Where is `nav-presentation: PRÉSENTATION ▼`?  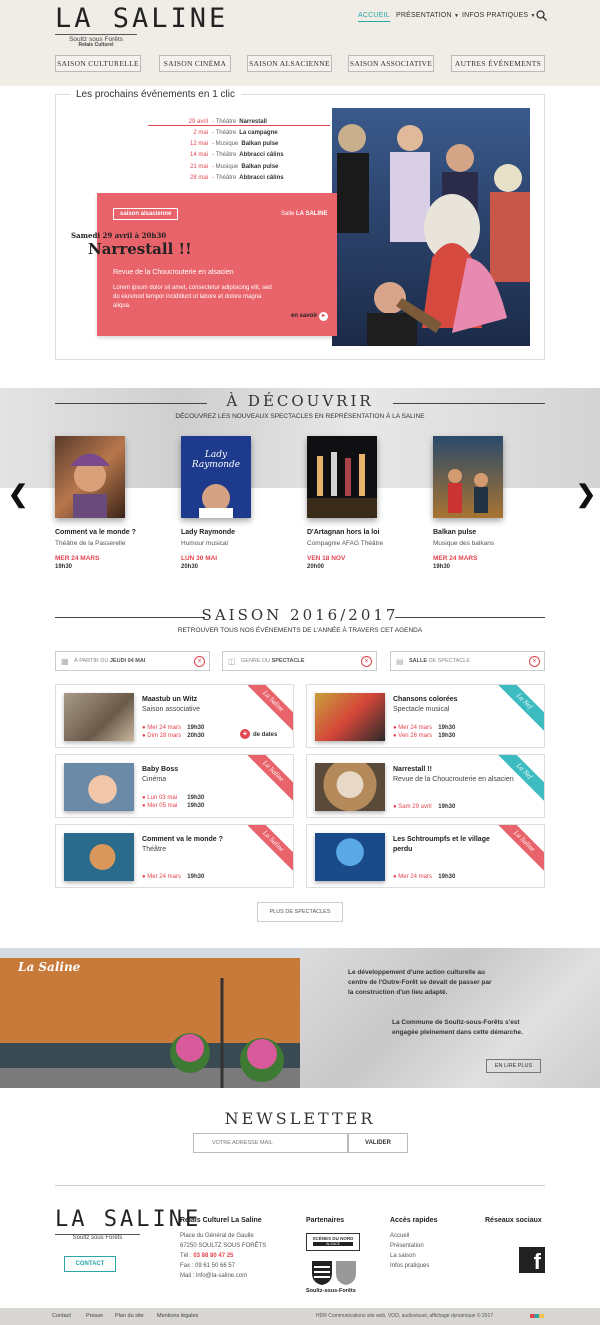 nav-presentation: PRÉSENTATION ▼ is located at coordinates (427, 15).